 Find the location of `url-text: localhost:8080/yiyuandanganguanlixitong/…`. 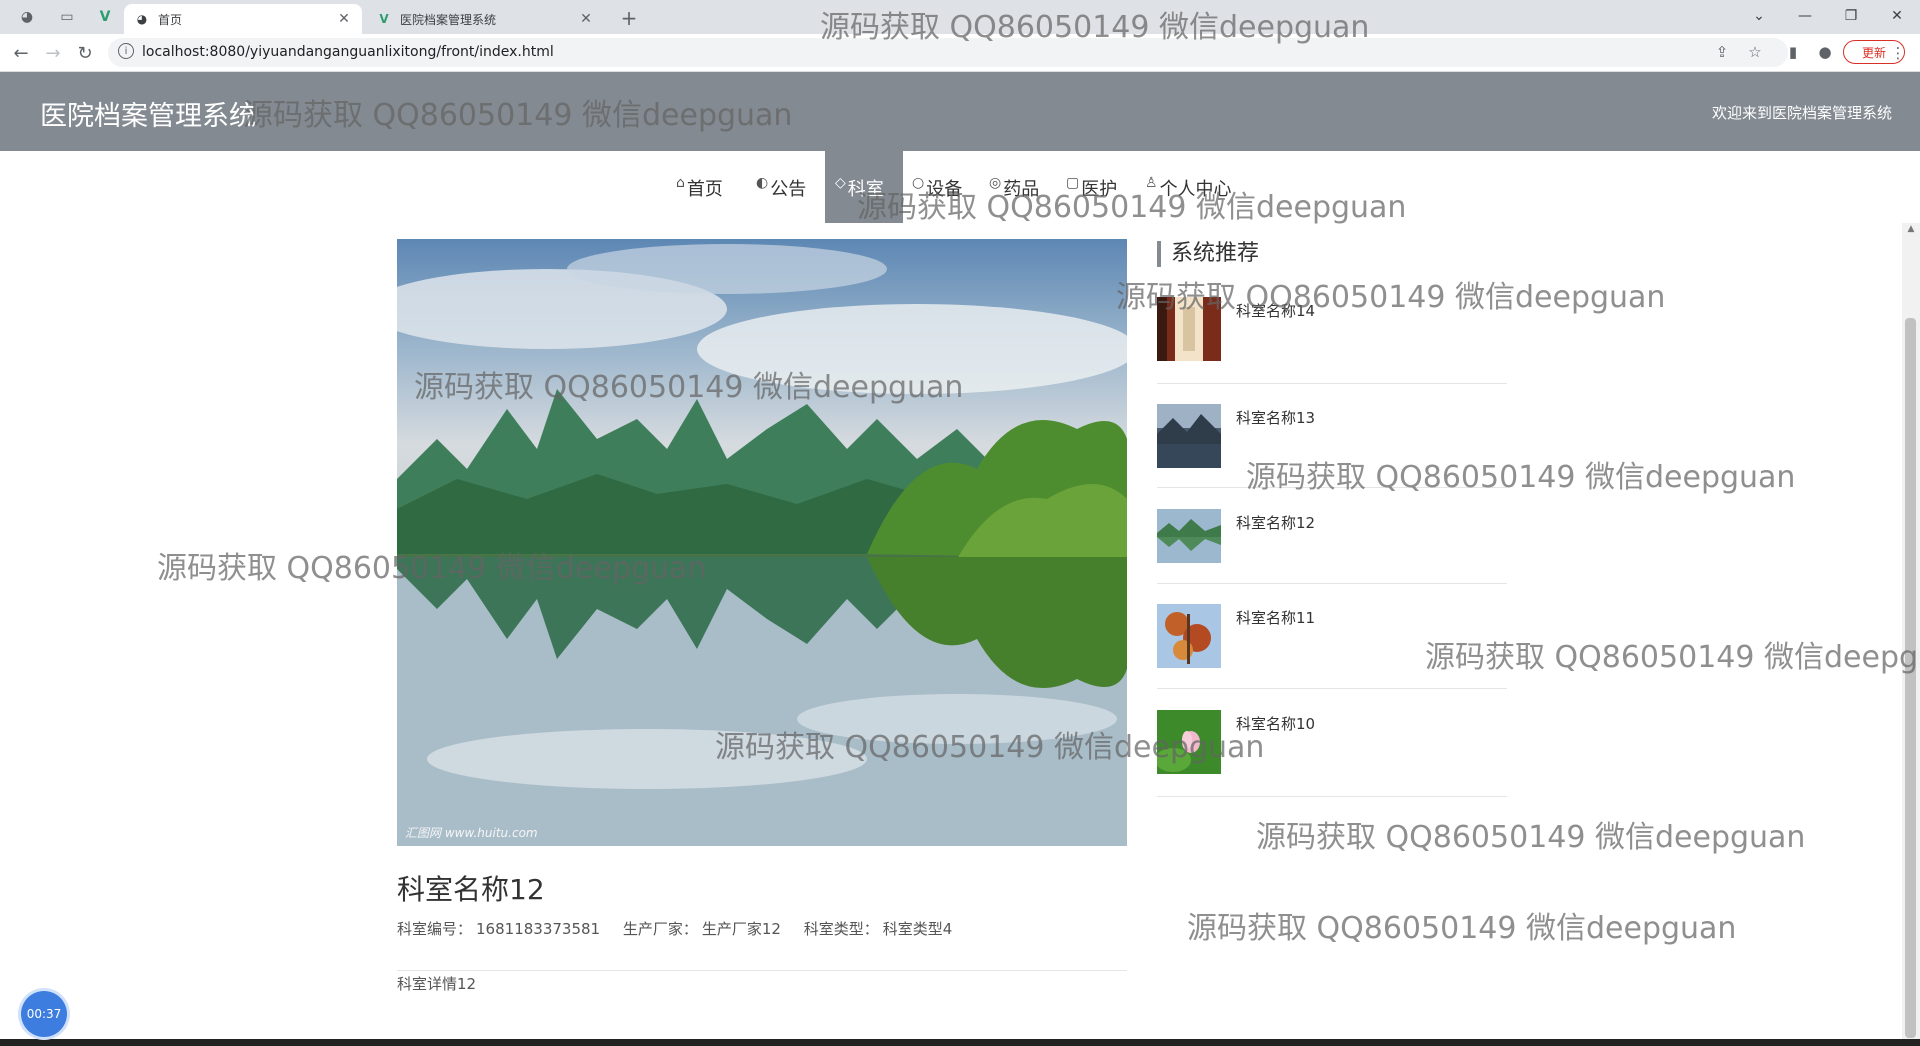

url-text: localhost:8080/yiyuandanganguanlixitong/… is located at coordinates (348, 52).